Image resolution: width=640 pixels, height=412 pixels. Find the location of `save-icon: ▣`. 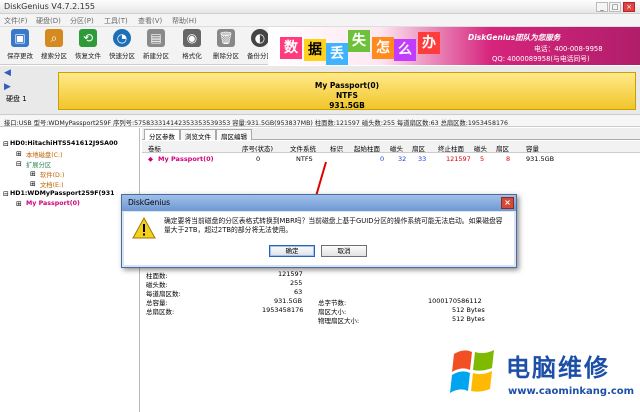

save-icon: ▣ is located at coordinates (20, 38).